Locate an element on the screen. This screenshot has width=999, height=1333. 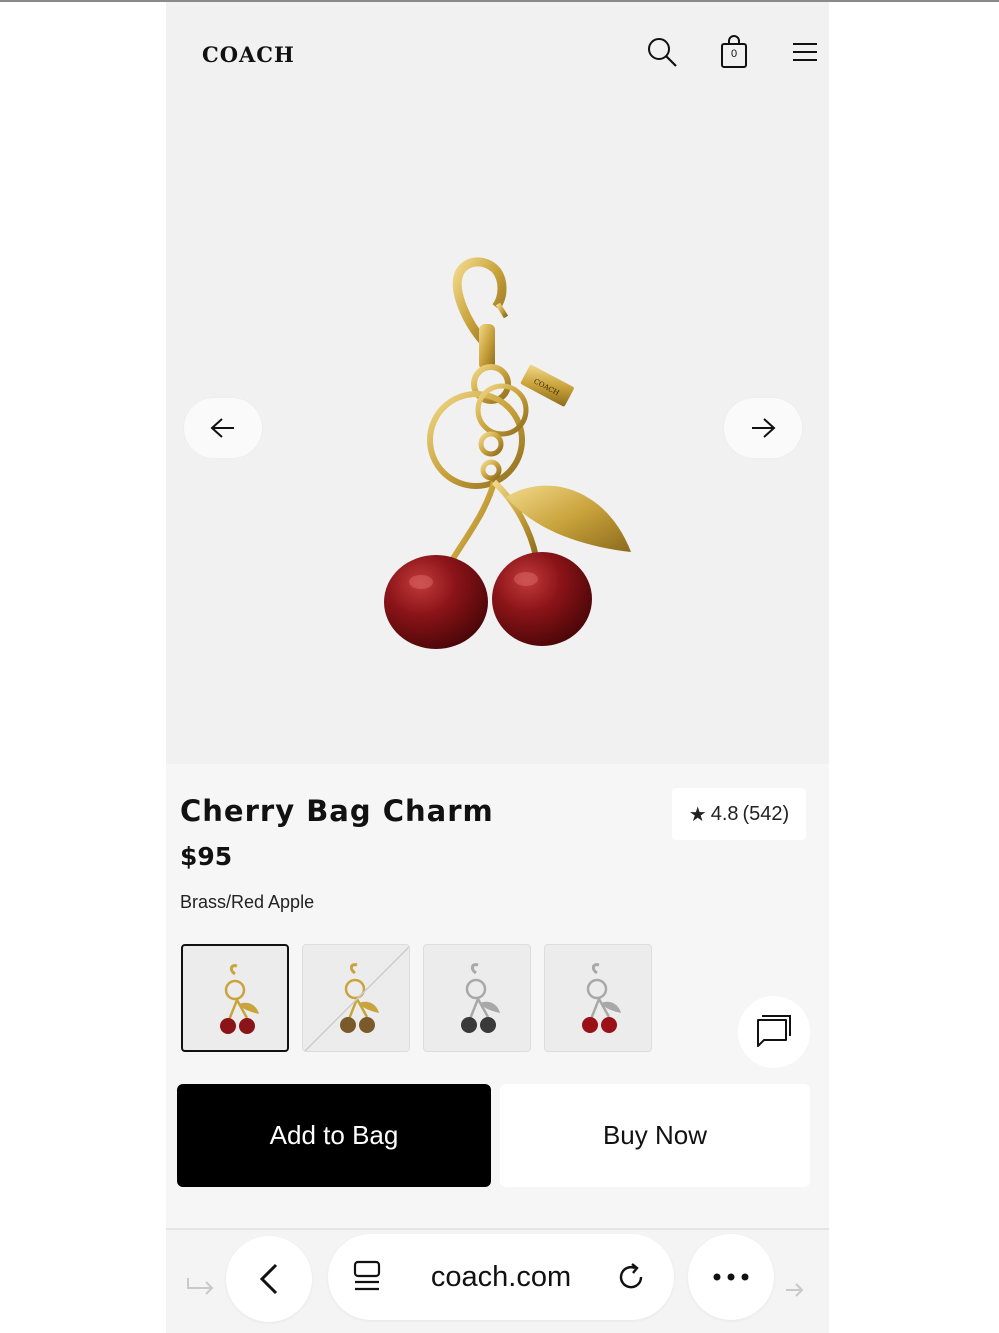
search-button is located at coordinates (662, 52).